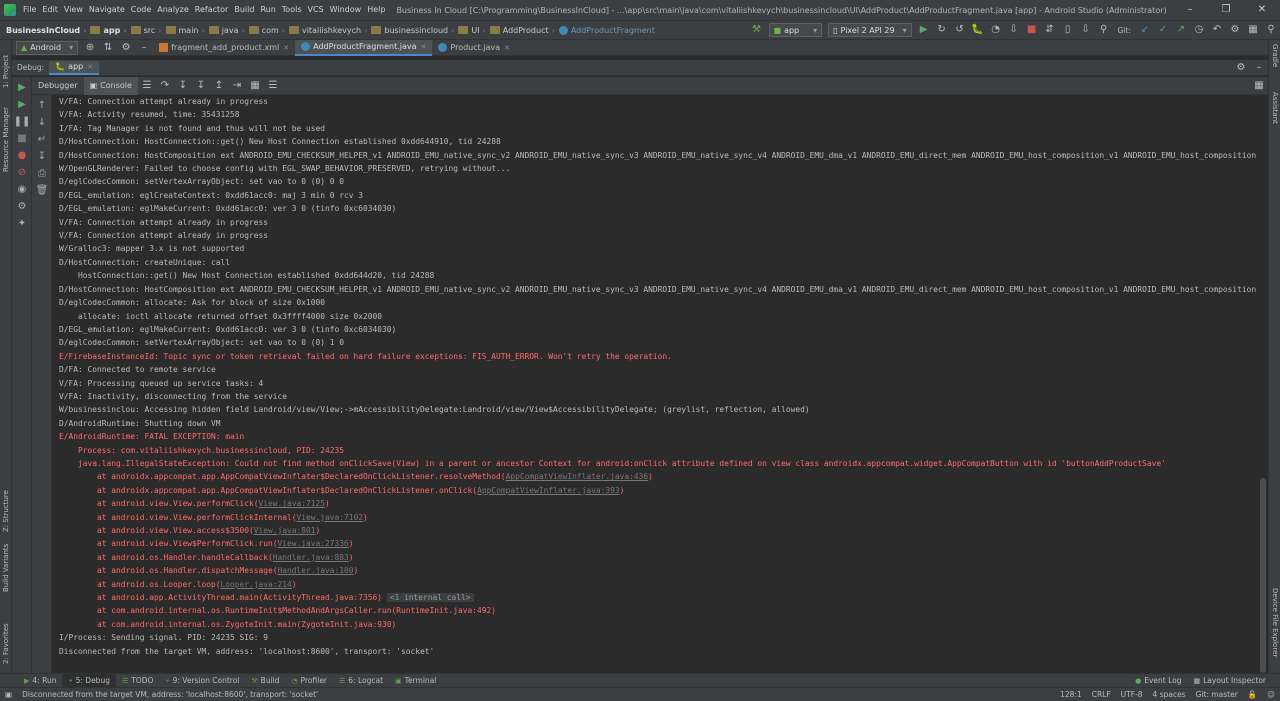  Describe the element at coordinates (316, 10) in the screenshot. I see `menu-item-vcs: VCS` at that location.